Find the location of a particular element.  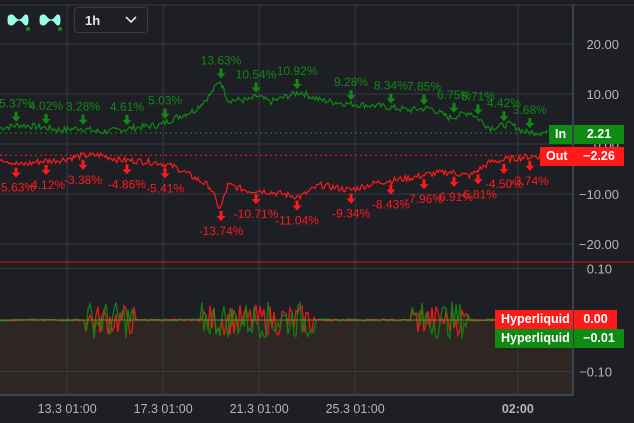

annotation-label: -13.74% is located at coordinates (221, 231).